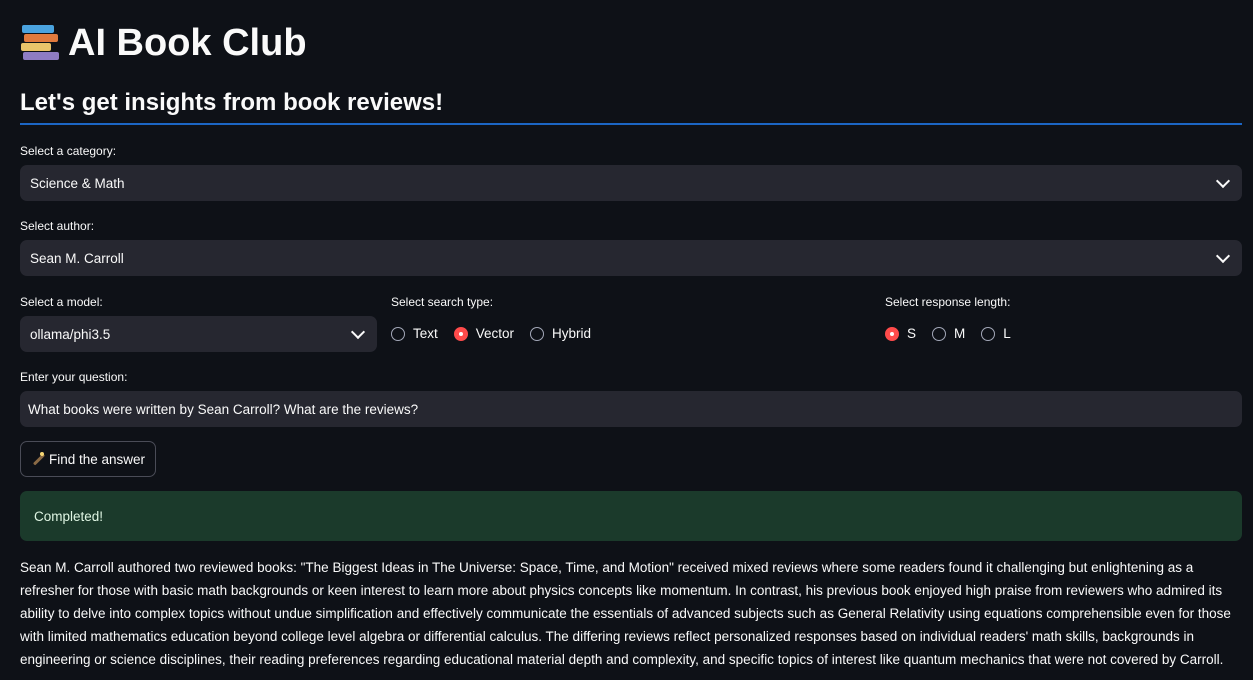 This screenshot has width=1253, height=680. I want to click on search-type-option-label: Hybrid, so click(572, 333).